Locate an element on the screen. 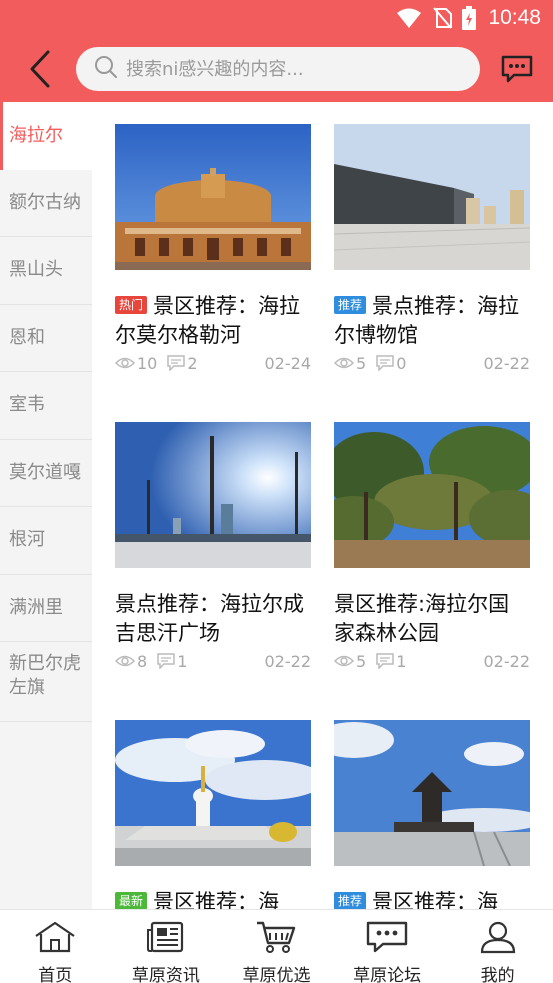 The height and width of the screenshot is (983, 553). tab-forum: 草原论坛 is located at coordinates (387, 946).